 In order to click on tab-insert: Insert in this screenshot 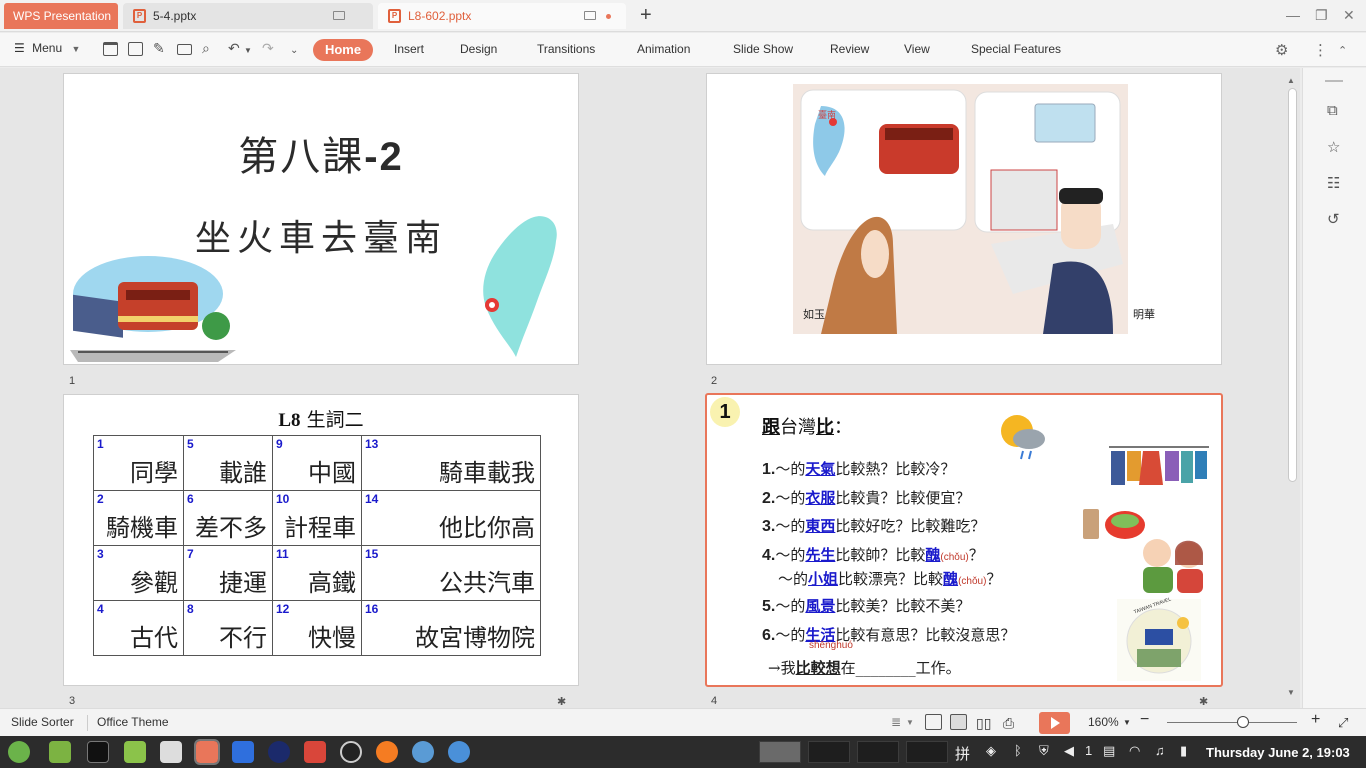, I will do `click(409, 49)`.